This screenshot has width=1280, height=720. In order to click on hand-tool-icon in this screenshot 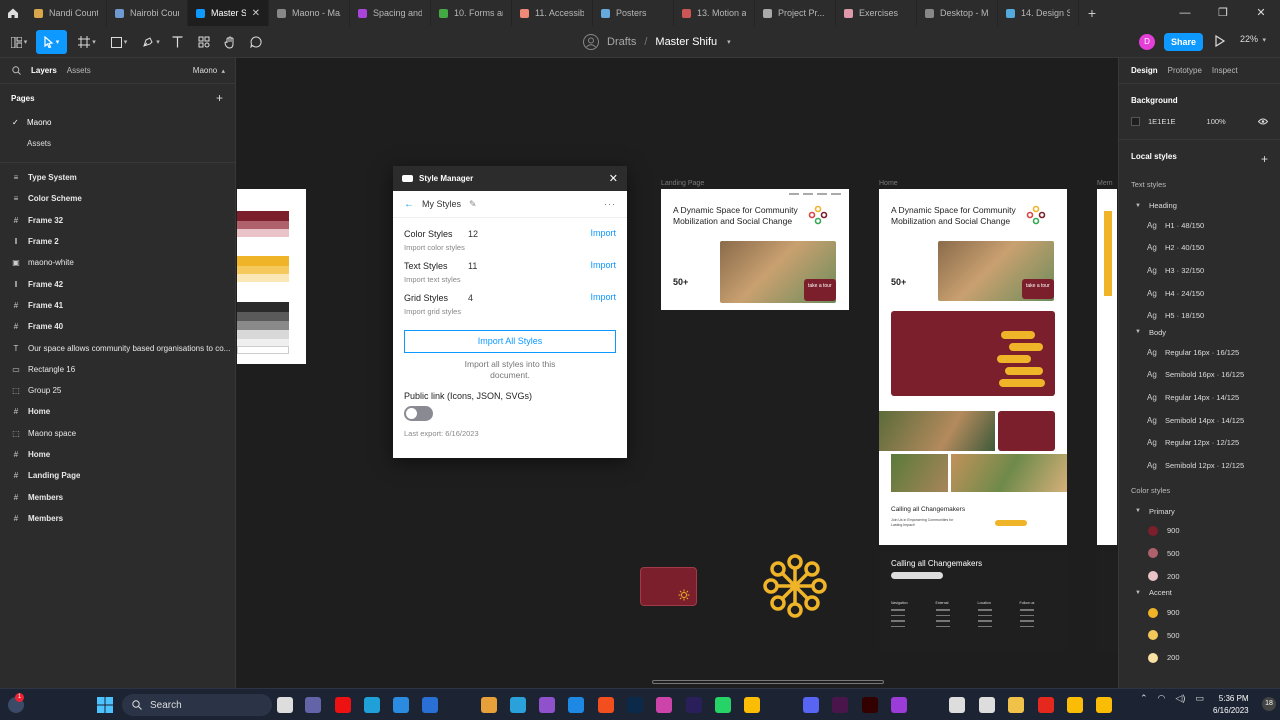, I will do `click(230, 42)`.